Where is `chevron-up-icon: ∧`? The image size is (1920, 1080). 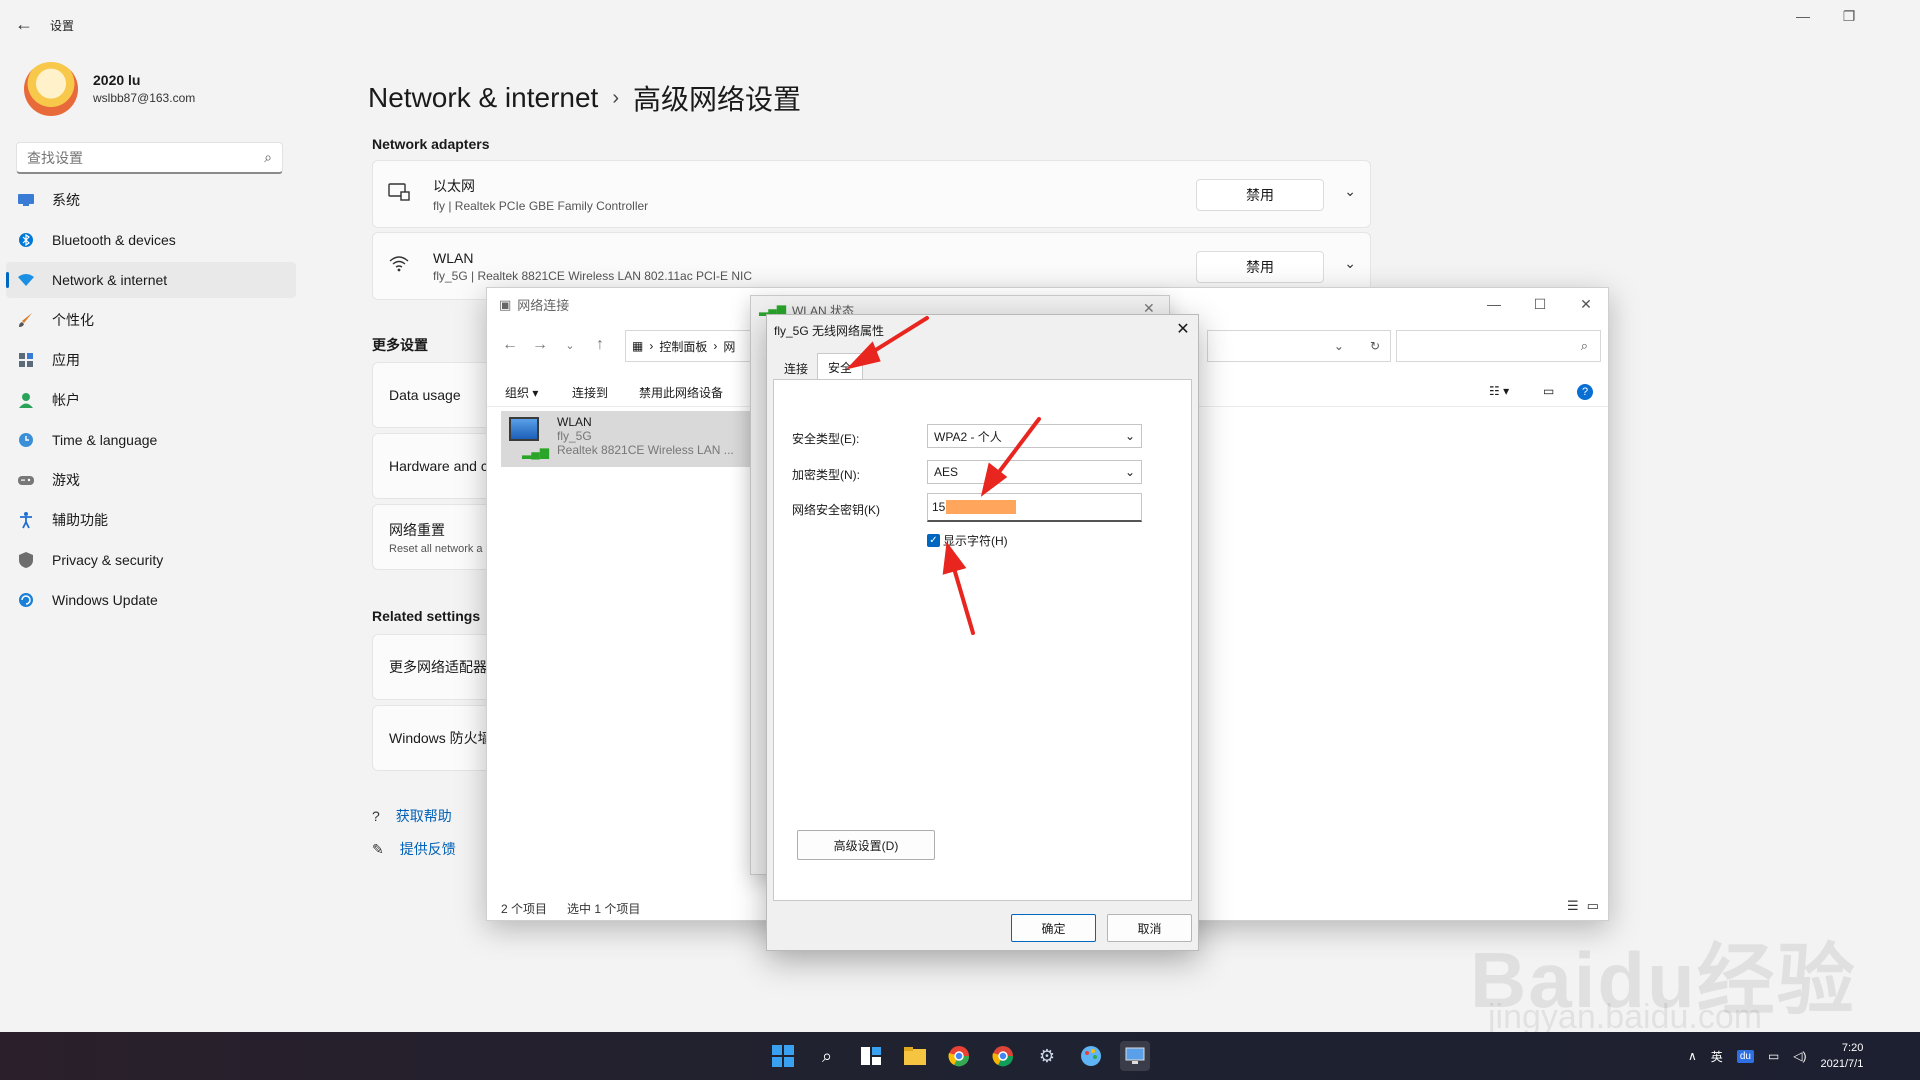
chevron-up-icon: ∧ is located at coordinates (1692, 1056).